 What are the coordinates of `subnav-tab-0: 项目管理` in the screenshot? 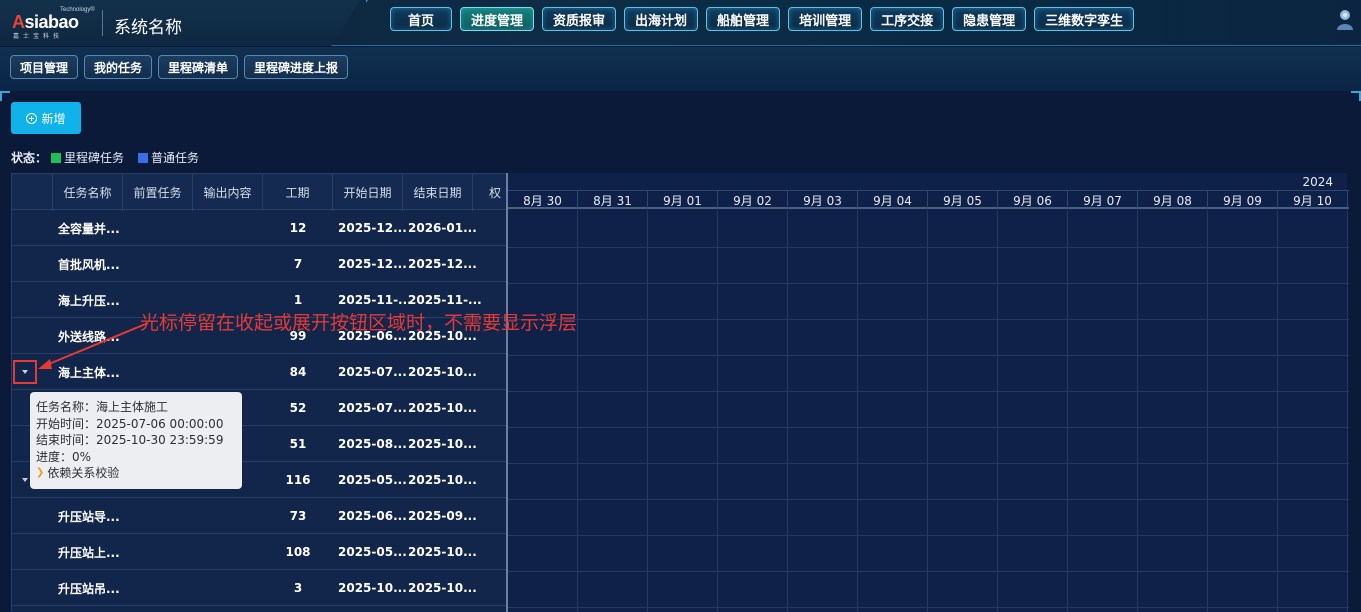 It's located at (44, 67).